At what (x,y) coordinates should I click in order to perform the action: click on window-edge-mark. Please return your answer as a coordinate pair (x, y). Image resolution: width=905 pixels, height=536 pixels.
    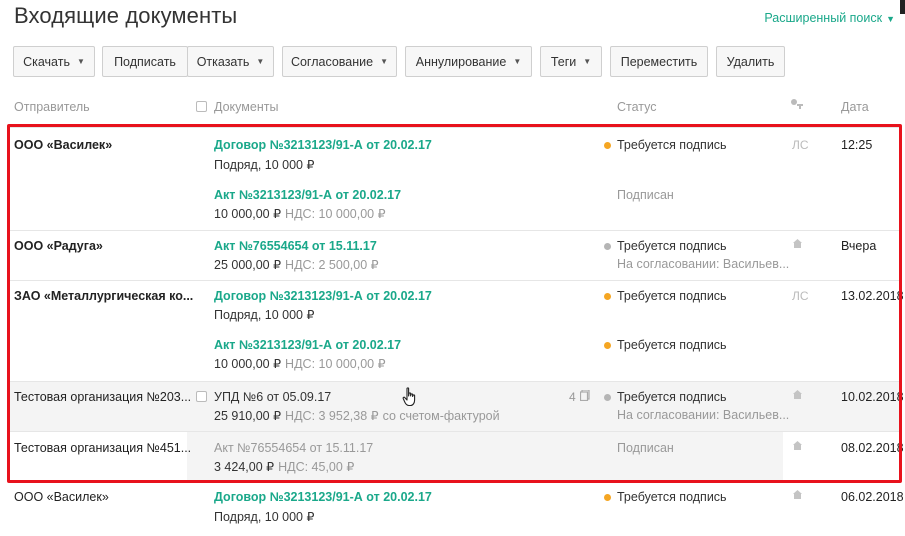
    Looking at the image, I should click on (902, 7).